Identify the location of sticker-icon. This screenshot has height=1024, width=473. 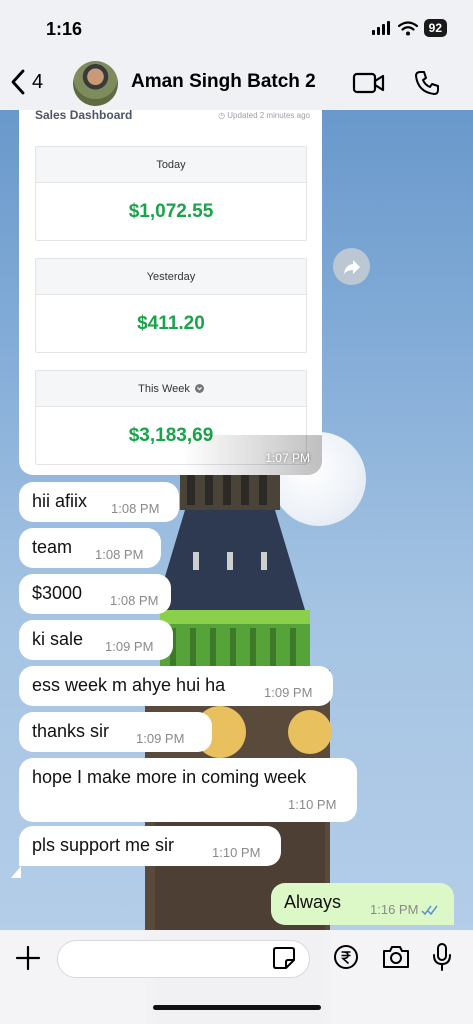
(284, 958).